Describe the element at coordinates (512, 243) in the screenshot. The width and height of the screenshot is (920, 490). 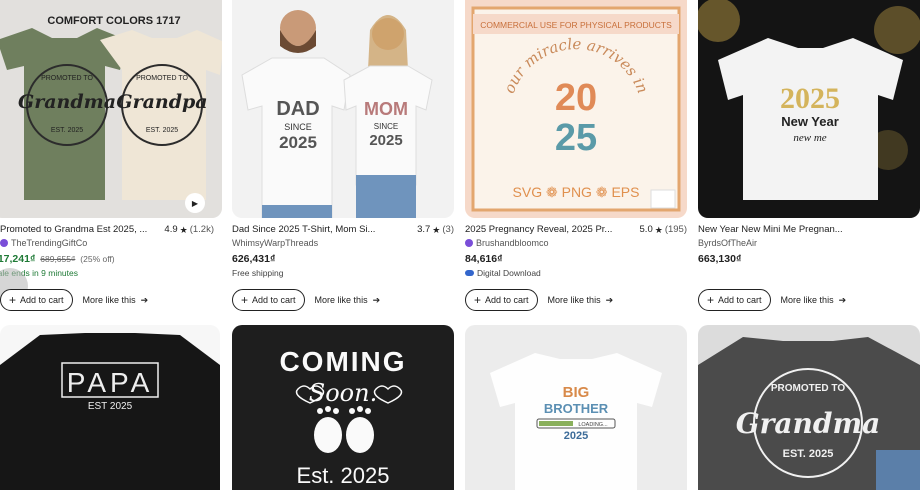
I see `shop-name: Brushandbloomco` at that location.